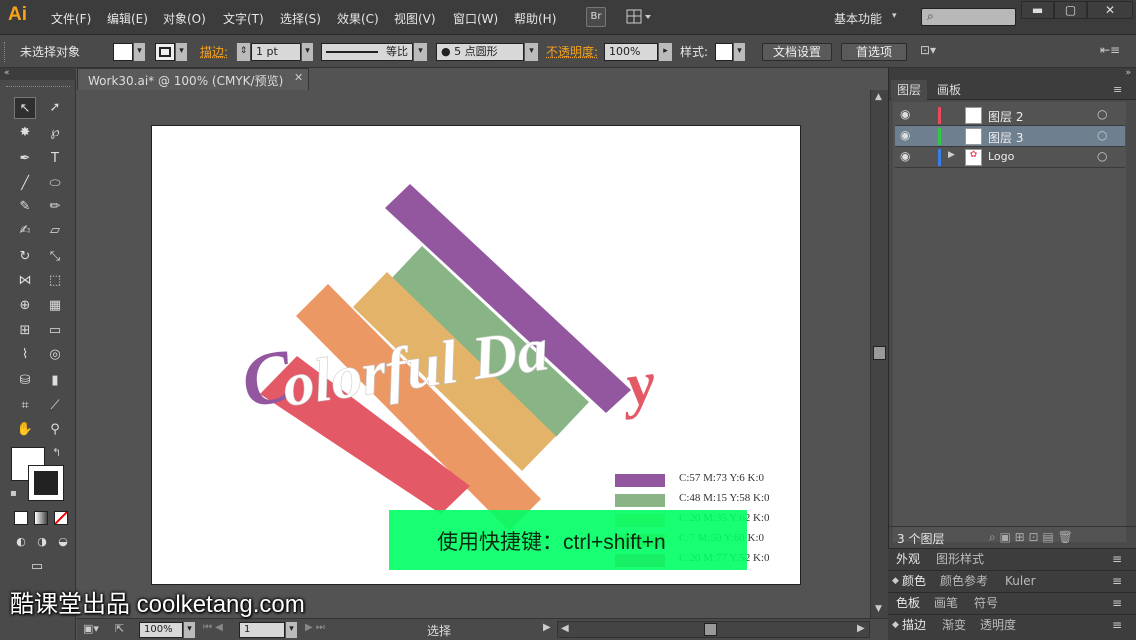 This screenshot has width=1136, height=640. I want to click on opacity-label: 不透明度:, so click(572, 52).